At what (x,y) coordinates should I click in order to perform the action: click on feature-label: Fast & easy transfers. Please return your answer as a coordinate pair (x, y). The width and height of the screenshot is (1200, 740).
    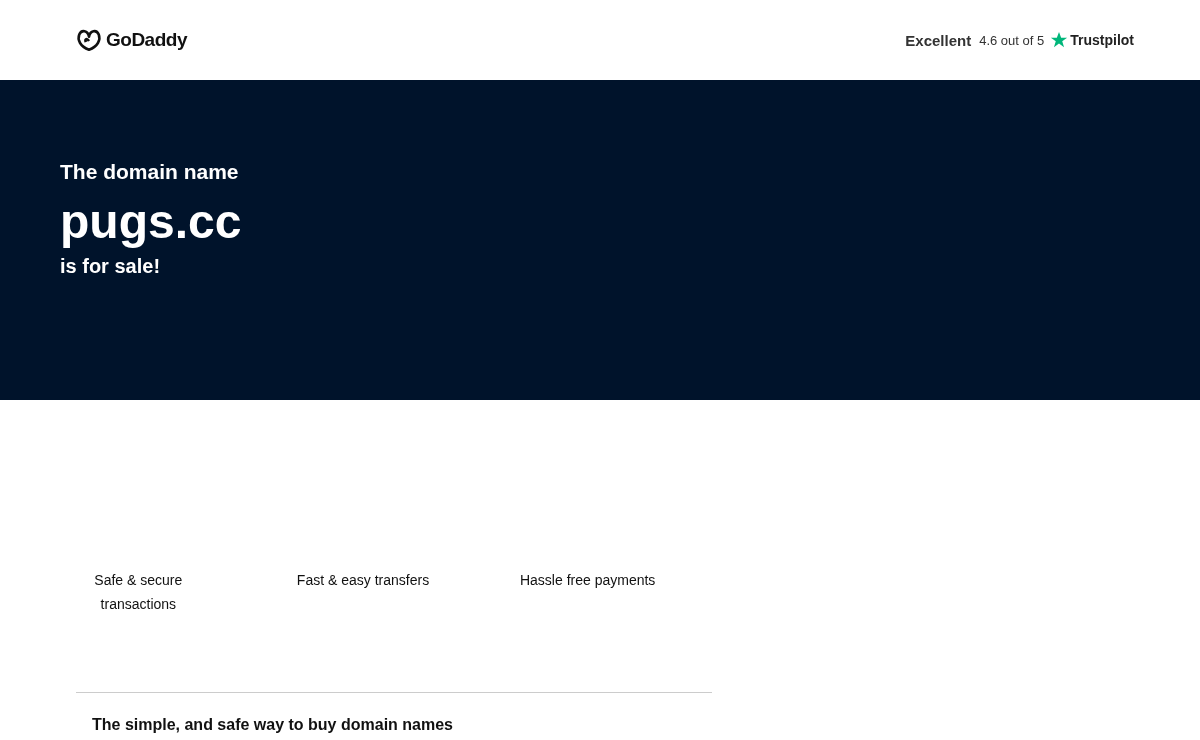
    Looking at the image, I should click on (363, 580).